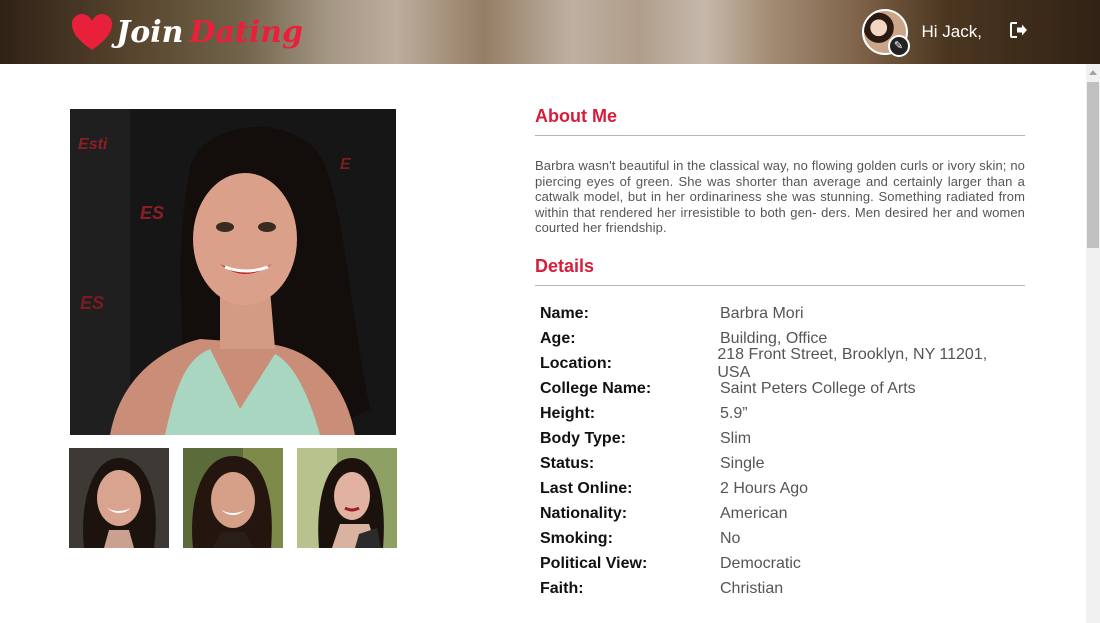 The image size is (1100, 623). What do you see at coordinates (564, 313) in the screenshot?
I see `detail-label: Name:` at bounding box center [564, 313].